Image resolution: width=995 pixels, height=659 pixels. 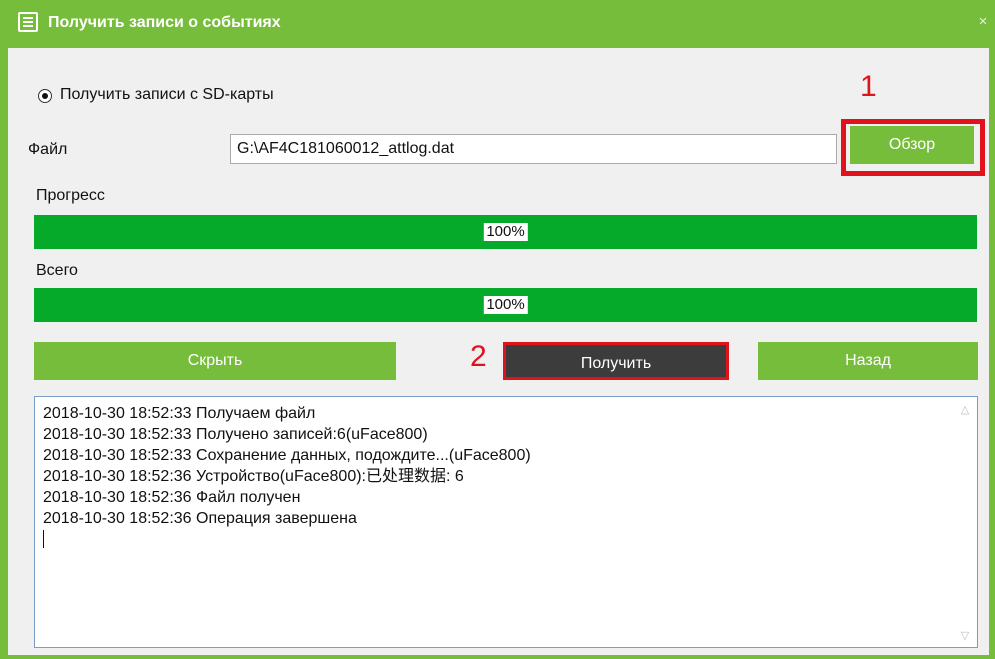 What do you see at coordinates (70, 195) in the screenshot?
I see `progress-label: Прогресс` at bounding box center [70, 195].